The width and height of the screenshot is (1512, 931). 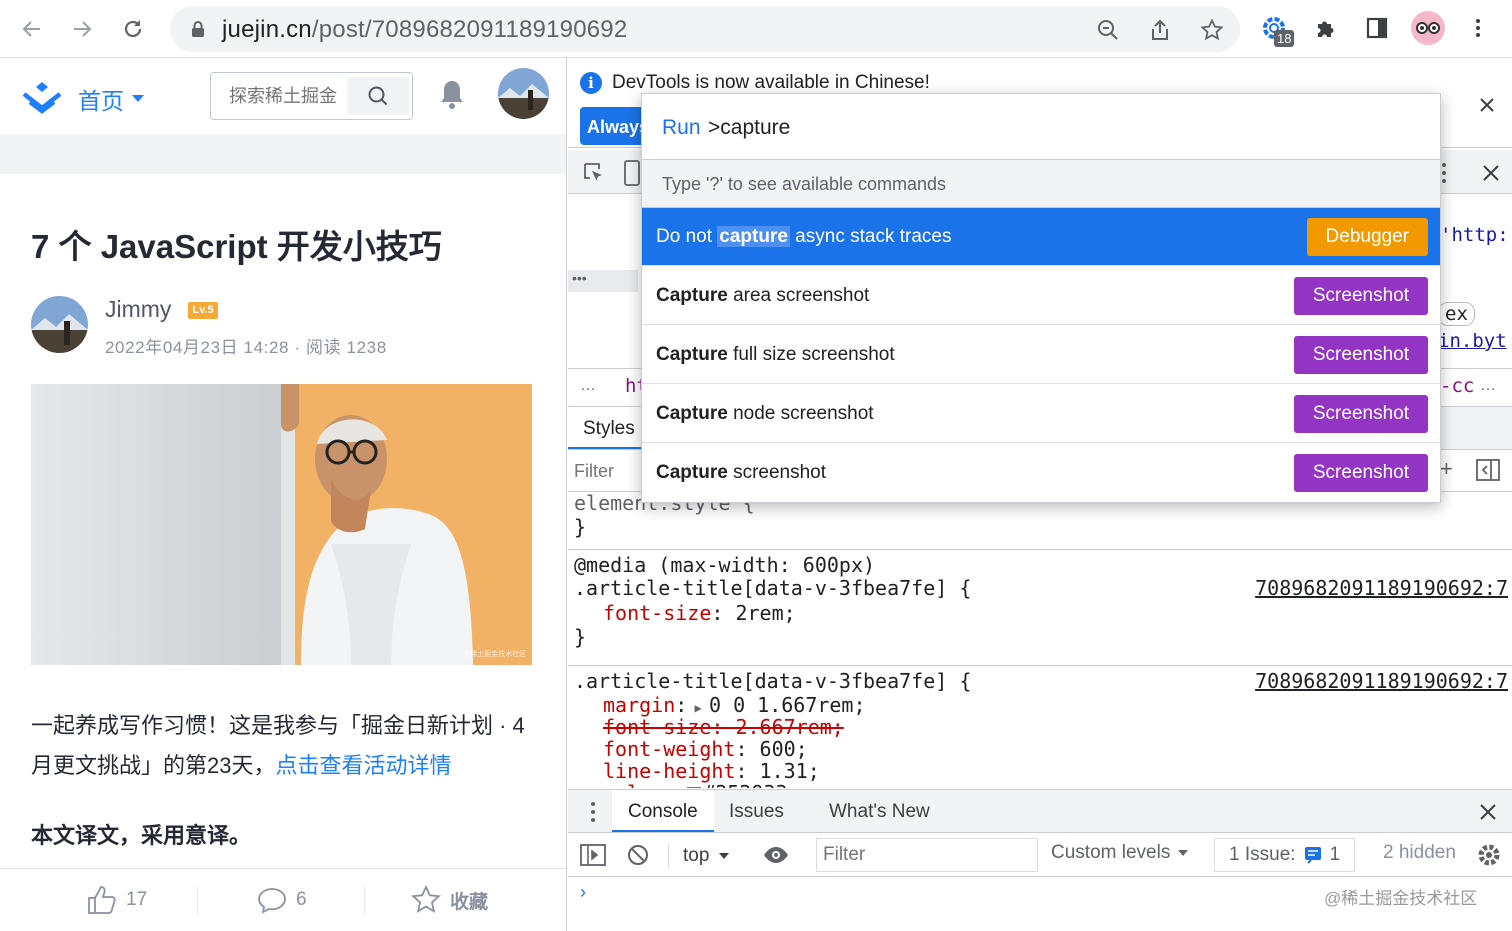 I want to click on label-suffix: area screenshot, so click(x=798, y=295).